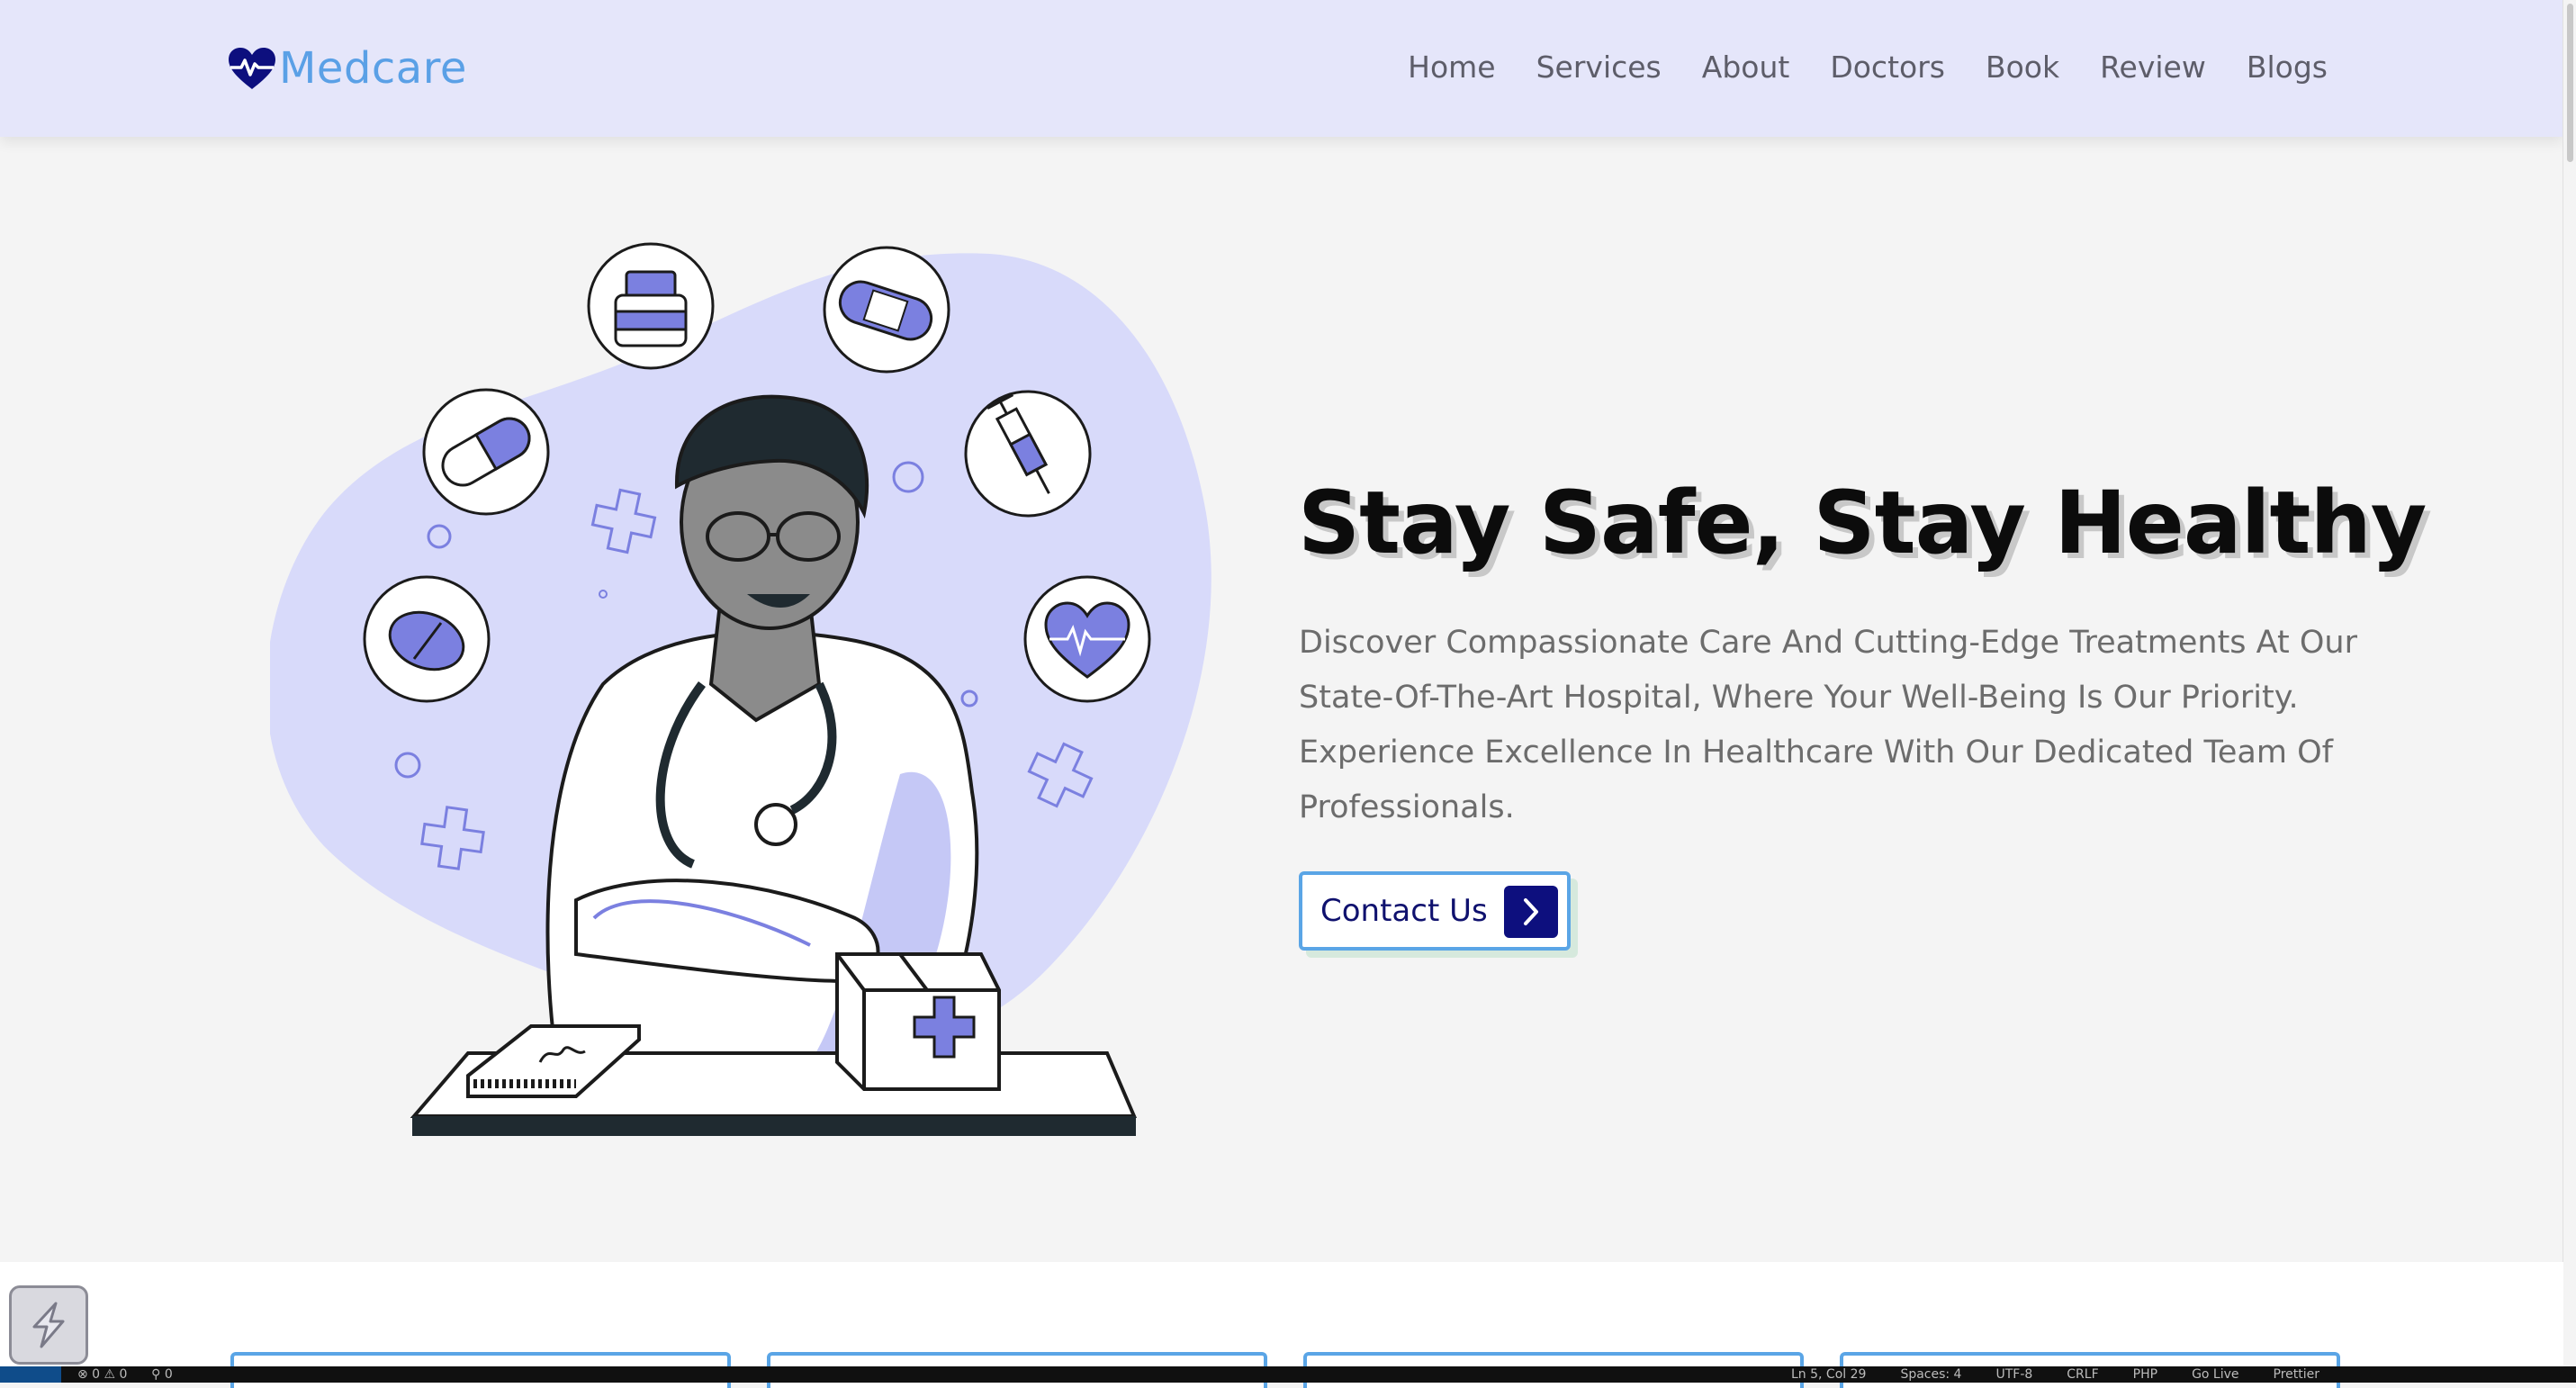 The image size is (2576, 1388). Describe the element at coordinates (2569, 684) in the screenshot. I see `scrollbar` at that location.